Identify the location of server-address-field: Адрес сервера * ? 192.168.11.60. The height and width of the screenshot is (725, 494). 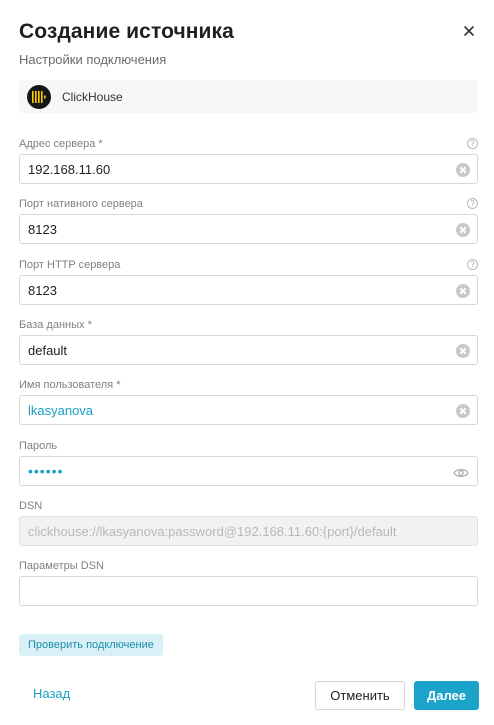
(248, 160).